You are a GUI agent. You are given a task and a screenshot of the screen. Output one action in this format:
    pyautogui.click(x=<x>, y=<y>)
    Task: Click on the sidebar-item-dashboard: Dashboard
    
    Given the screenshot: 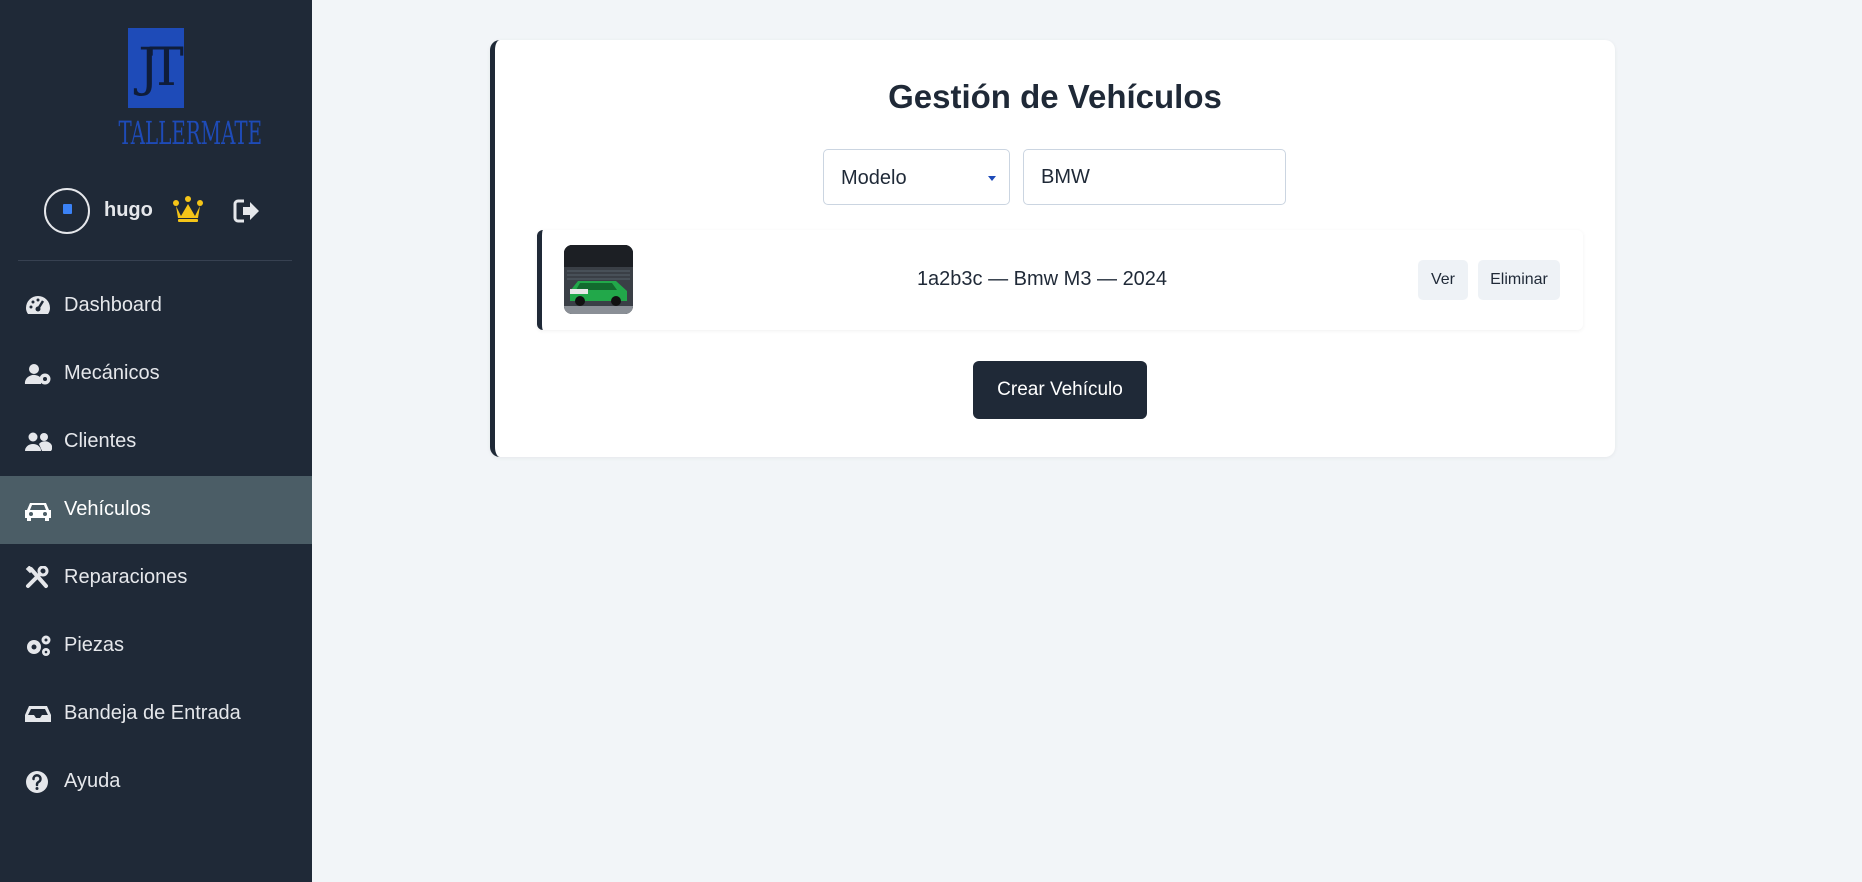 What is the action you would take?
    pyautogui.click(x=156, y=306)
    